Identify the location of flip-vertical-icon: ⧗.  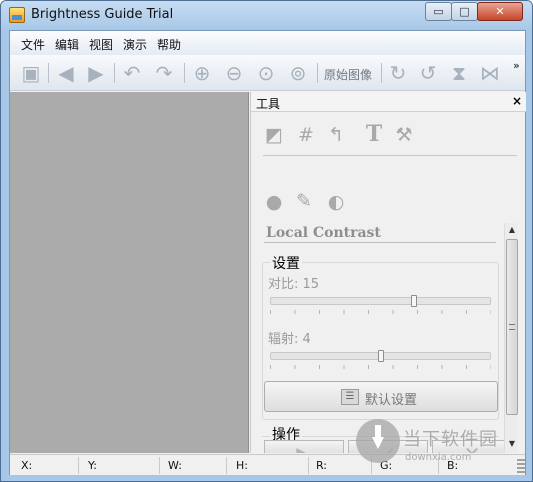
(459, 73).